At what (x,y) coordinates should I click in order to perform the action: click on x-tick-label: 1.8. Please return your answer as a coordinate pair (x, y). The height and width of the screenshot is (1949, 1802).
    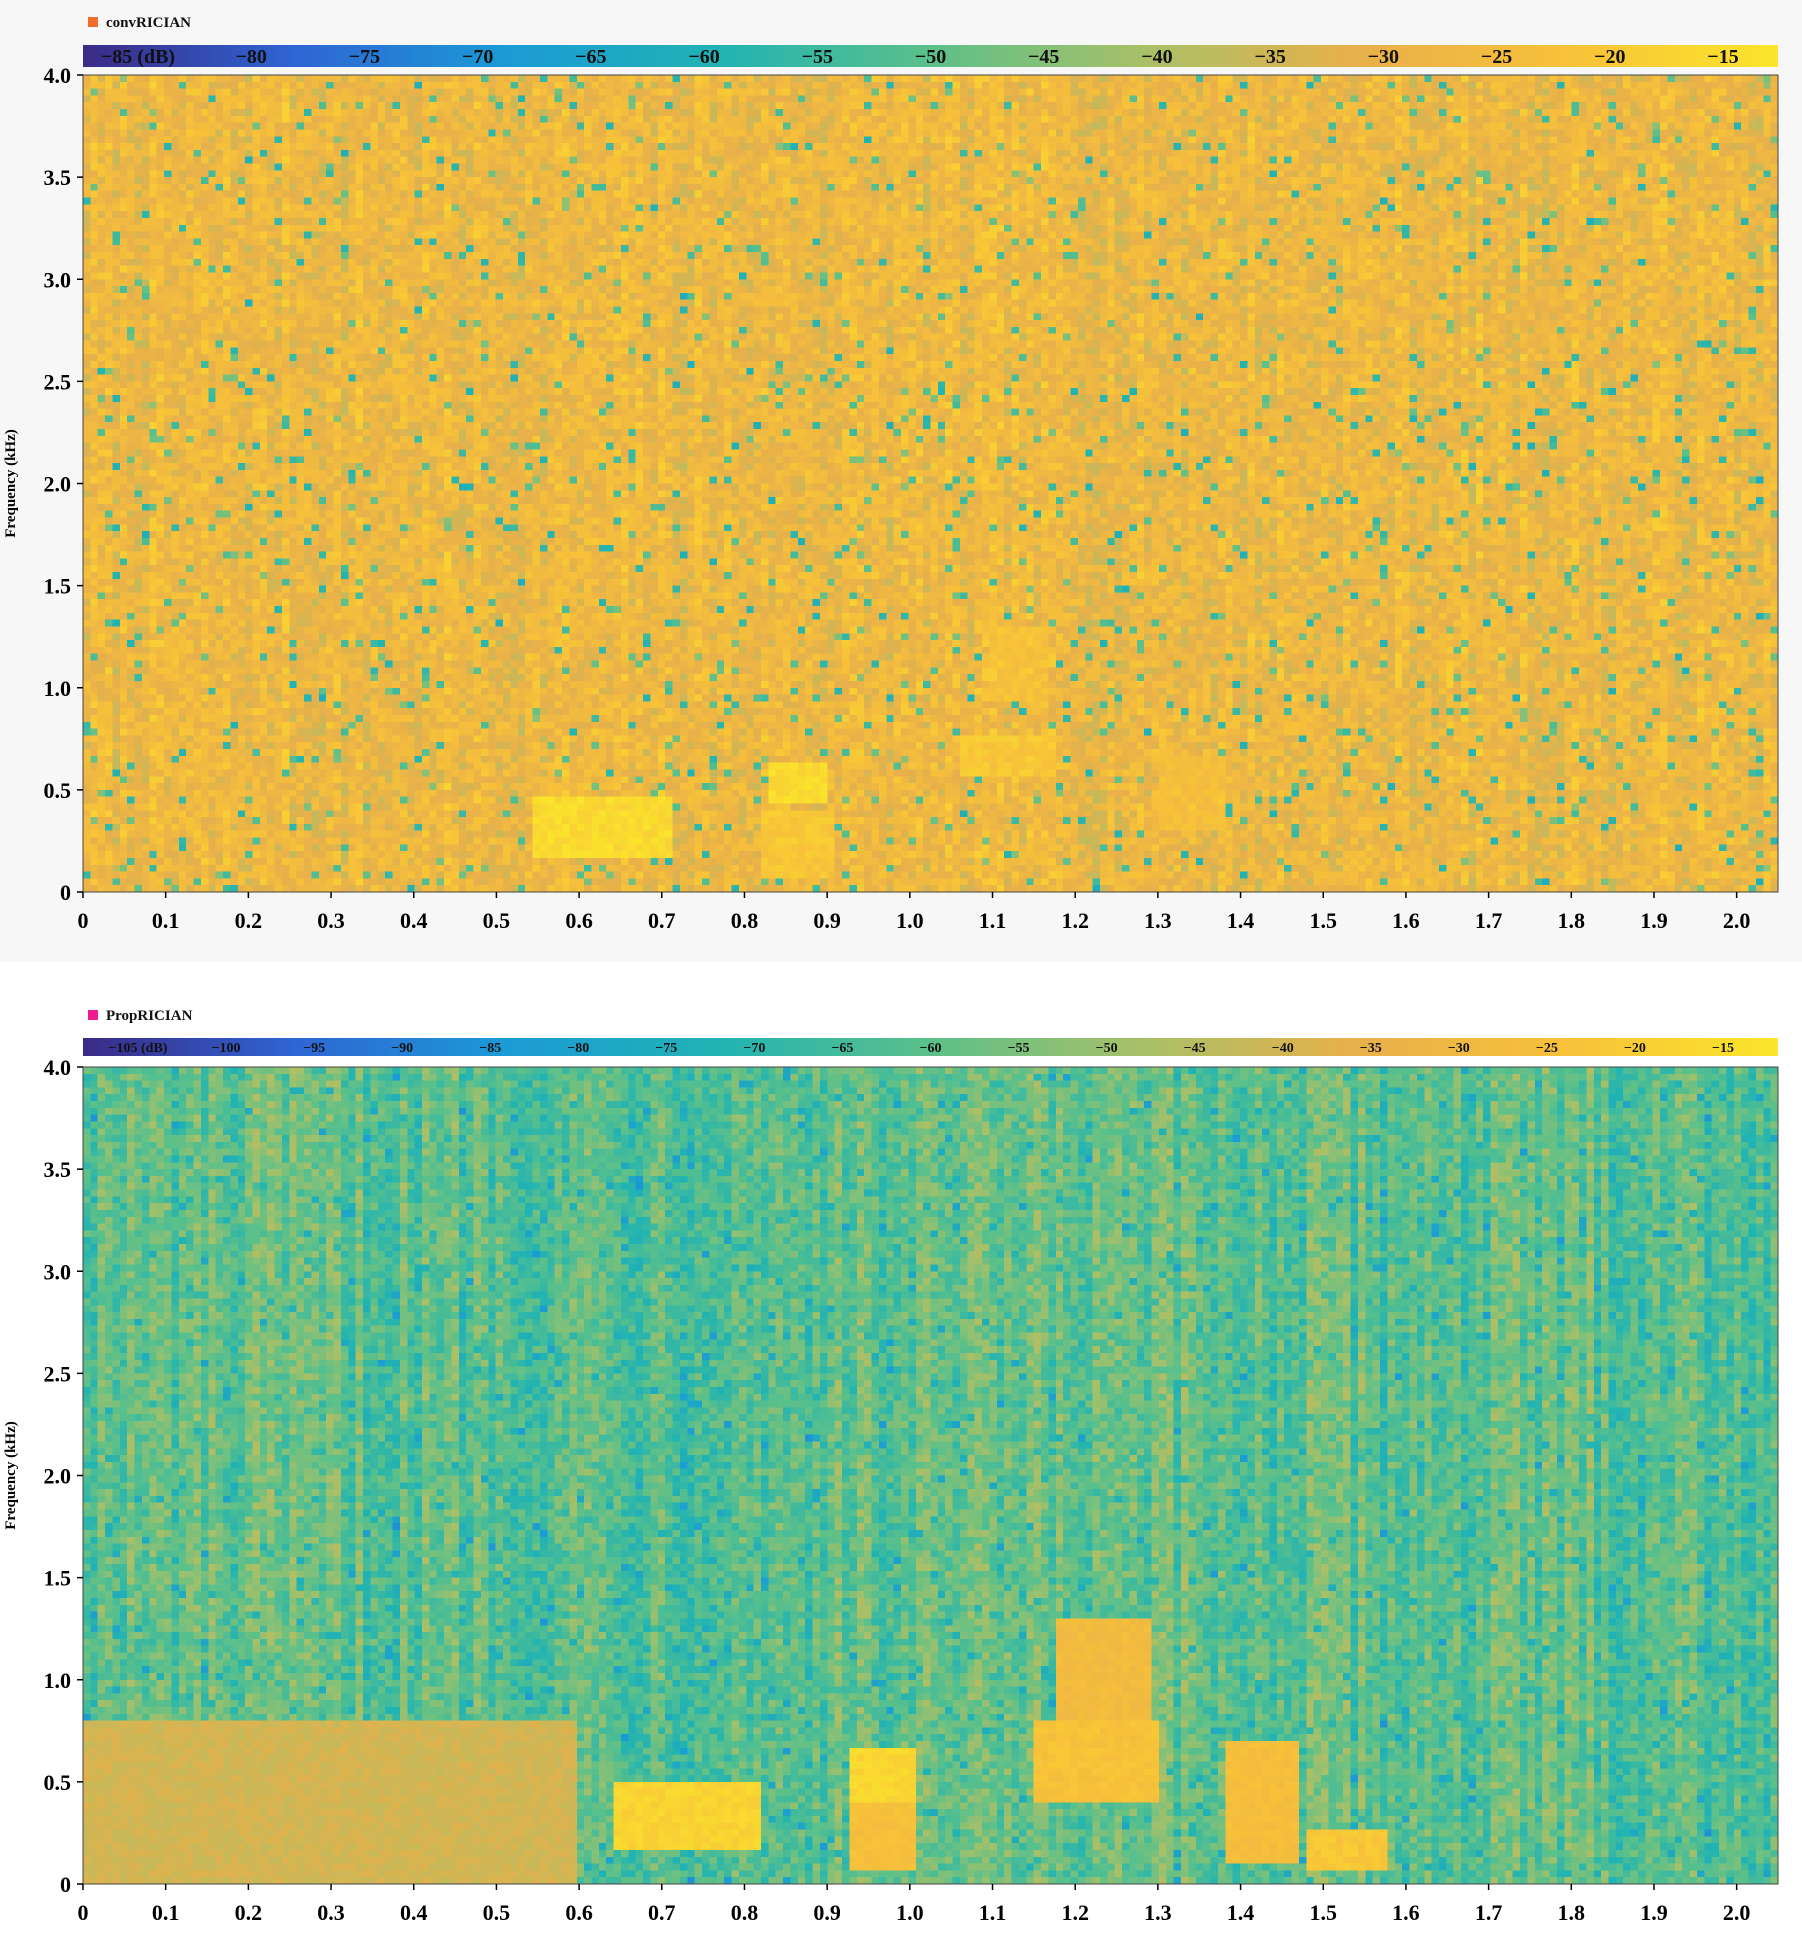
    Looking at the image, I should click on (1572, 1912).